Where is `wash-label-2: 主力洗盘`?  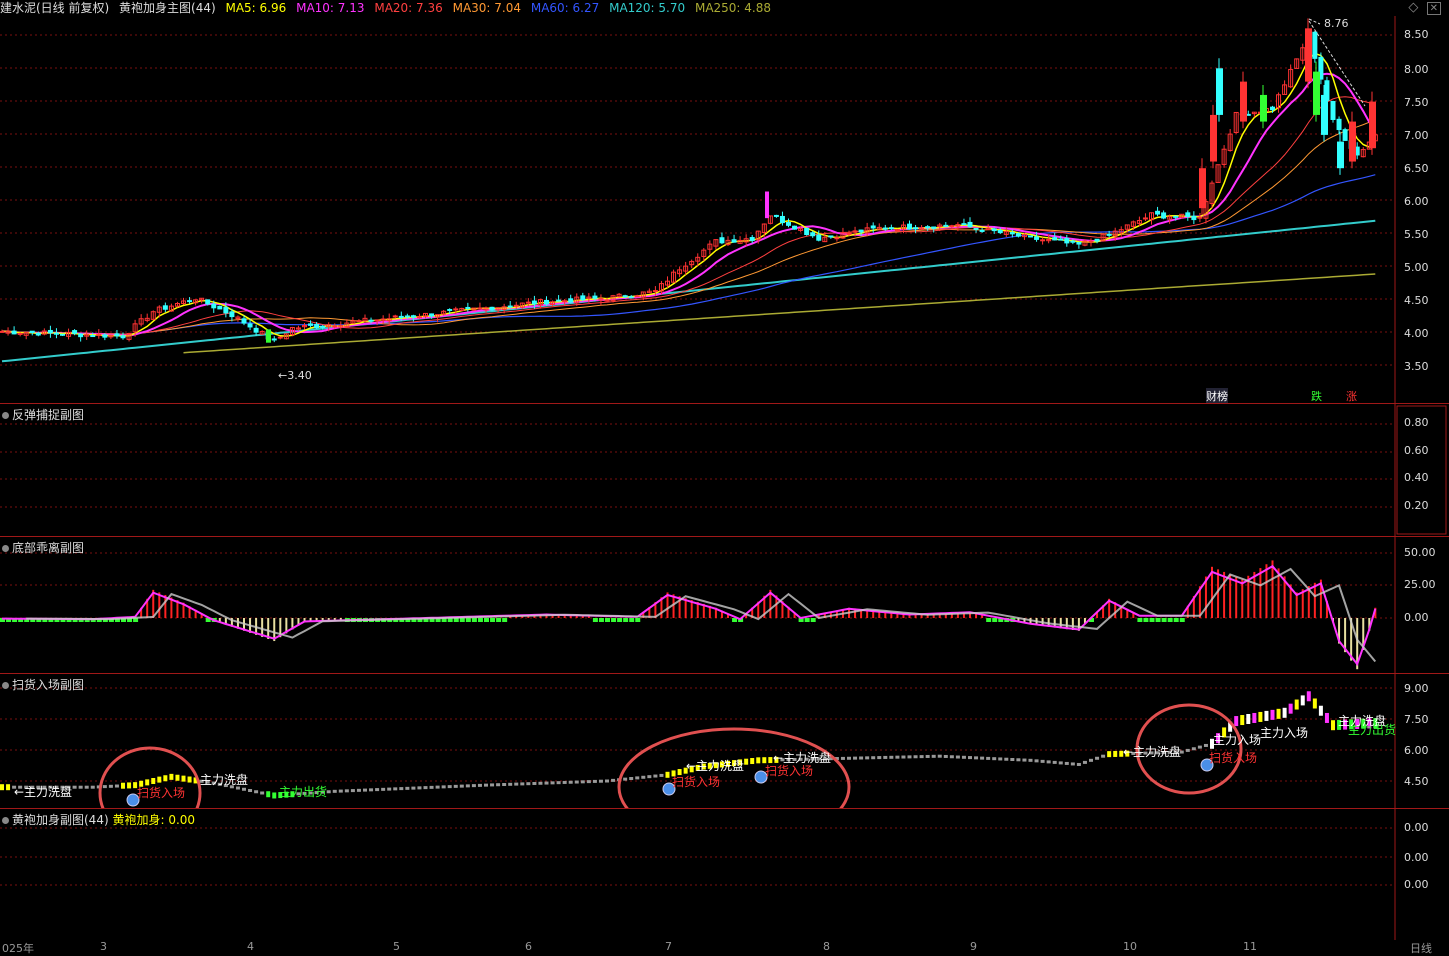 wash-label-2: 主力洗盘 is located at coordinates (224, 780).